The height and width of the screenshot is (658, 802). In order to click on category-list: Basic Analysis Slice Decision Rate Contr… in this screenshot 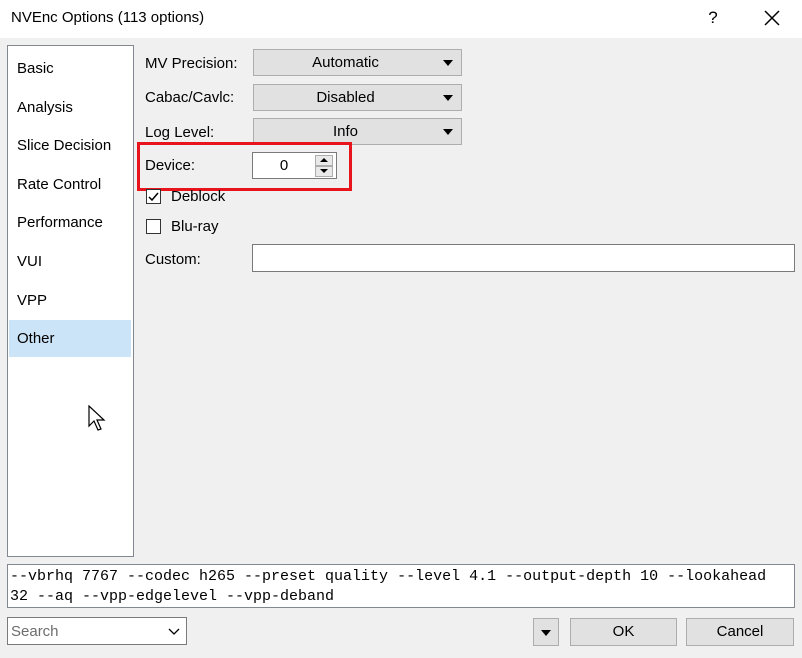, I will do `click(70, 301)`.